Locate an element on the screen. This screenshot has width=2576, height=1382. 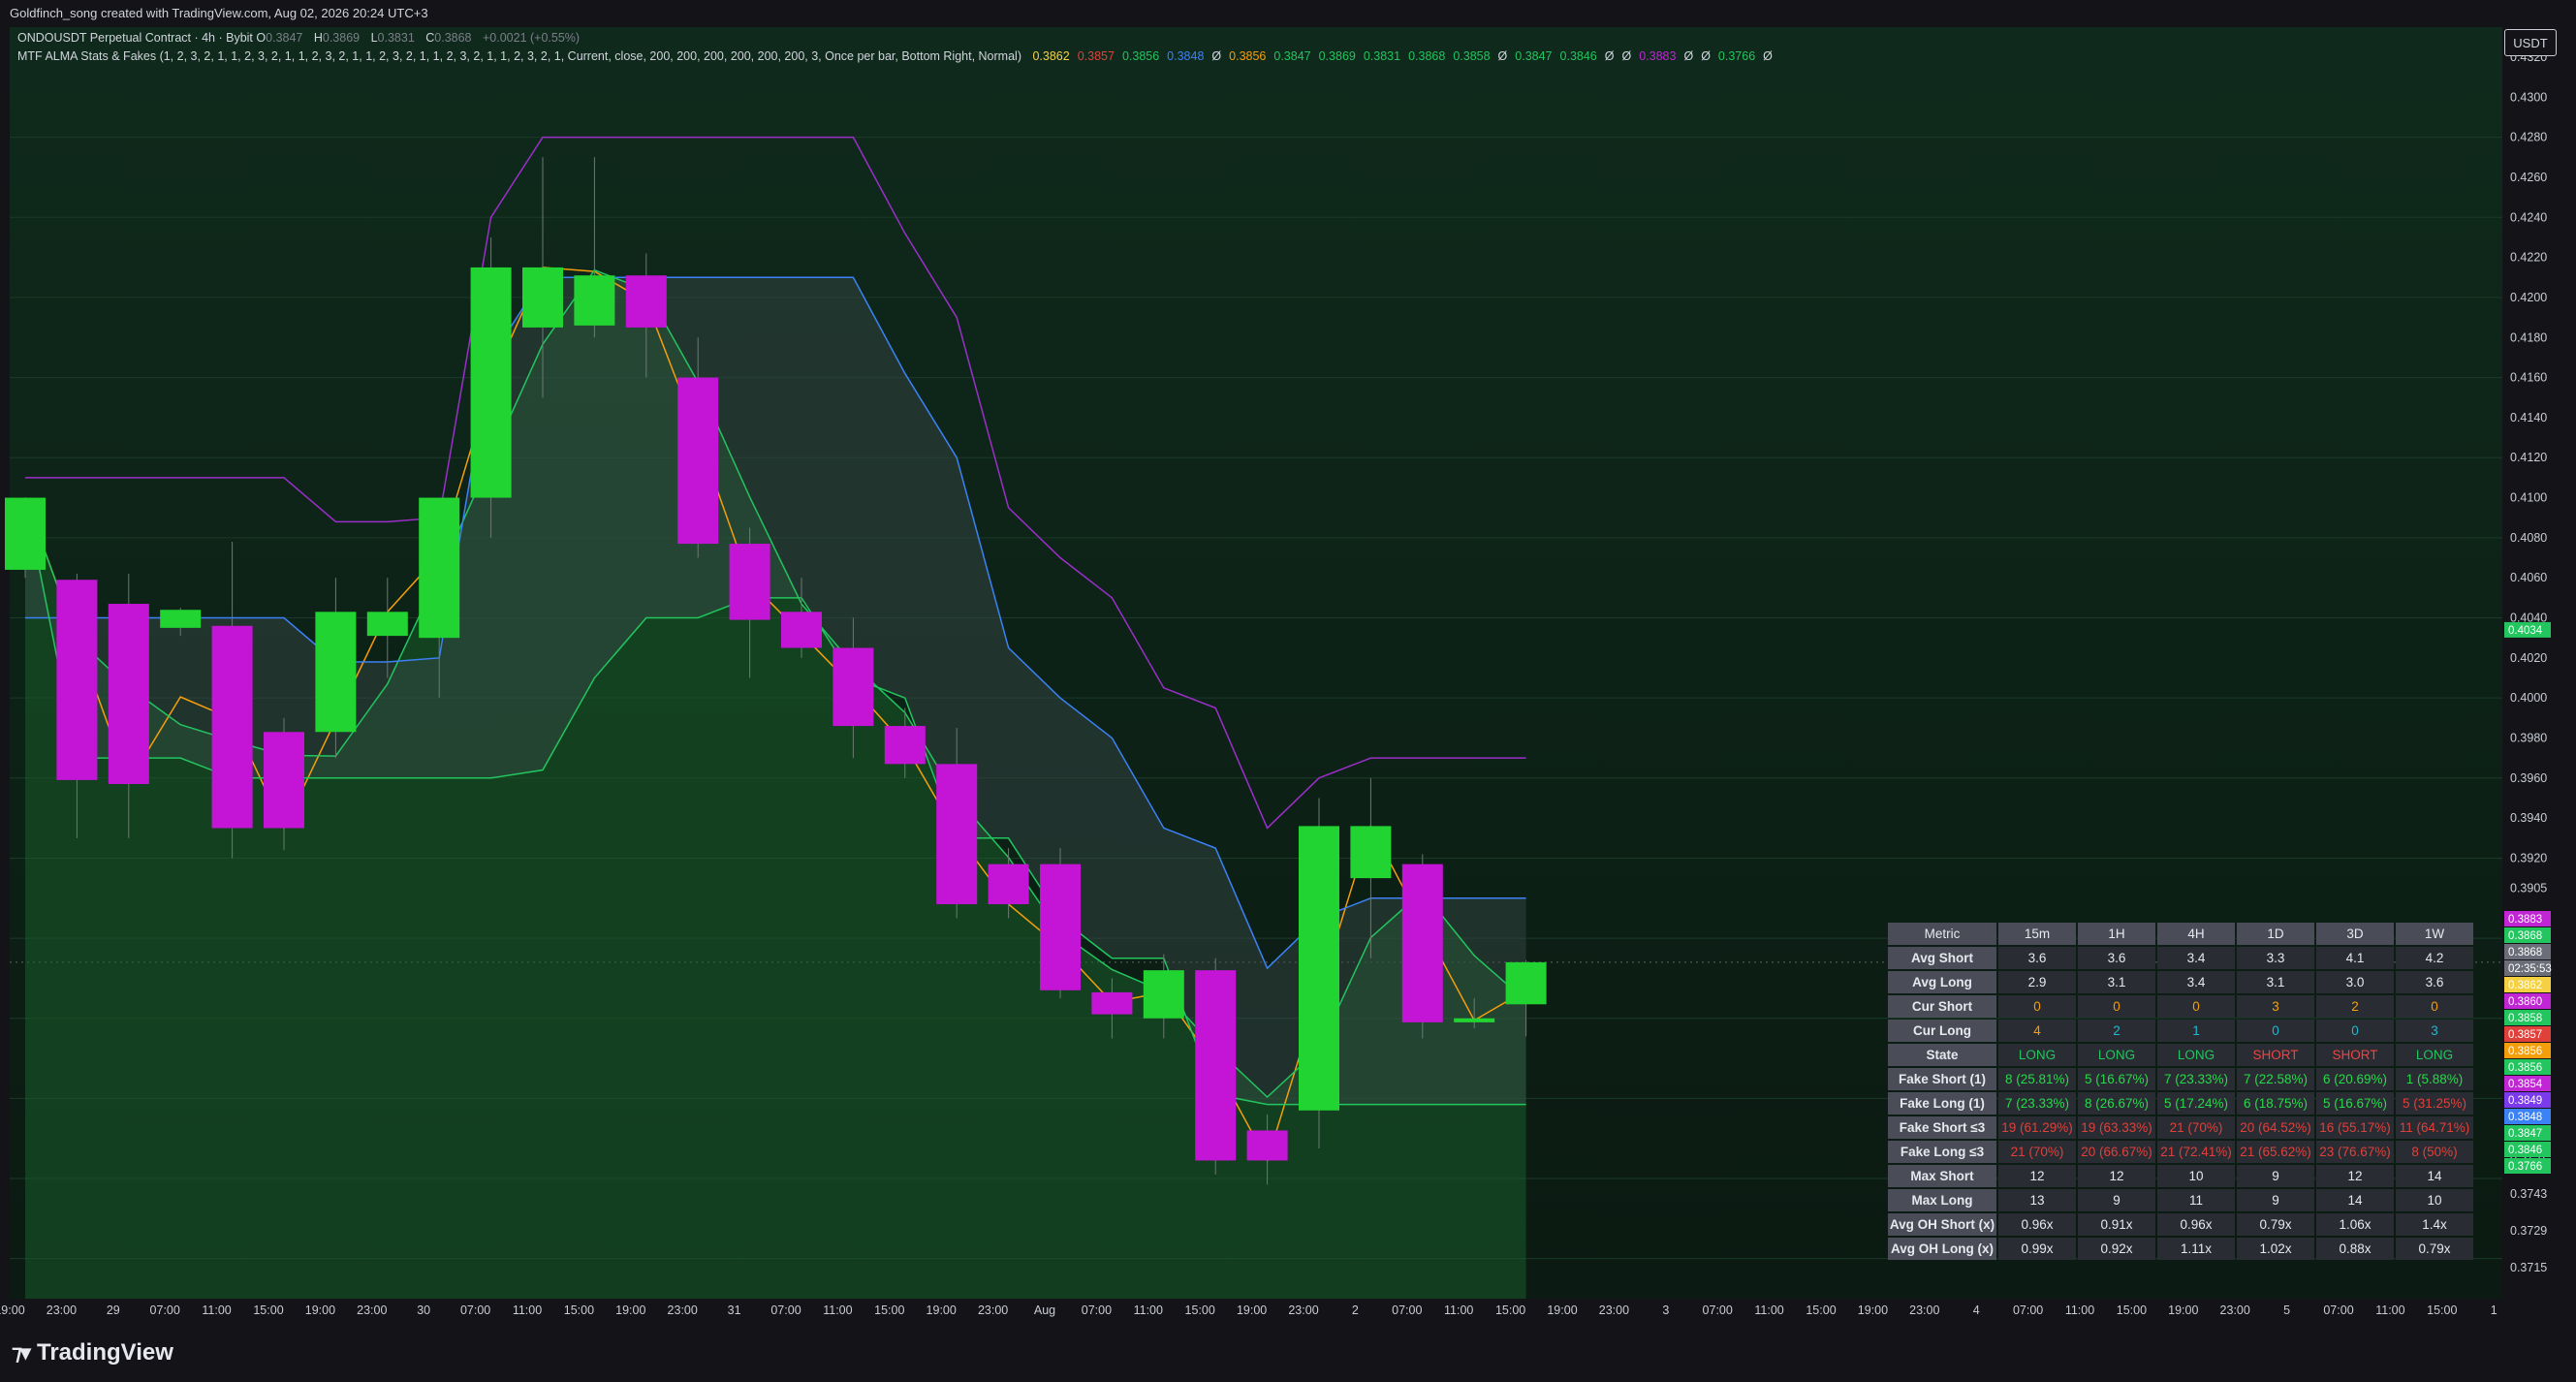
currency-button: USDT is located at coordinates (2530, 42).